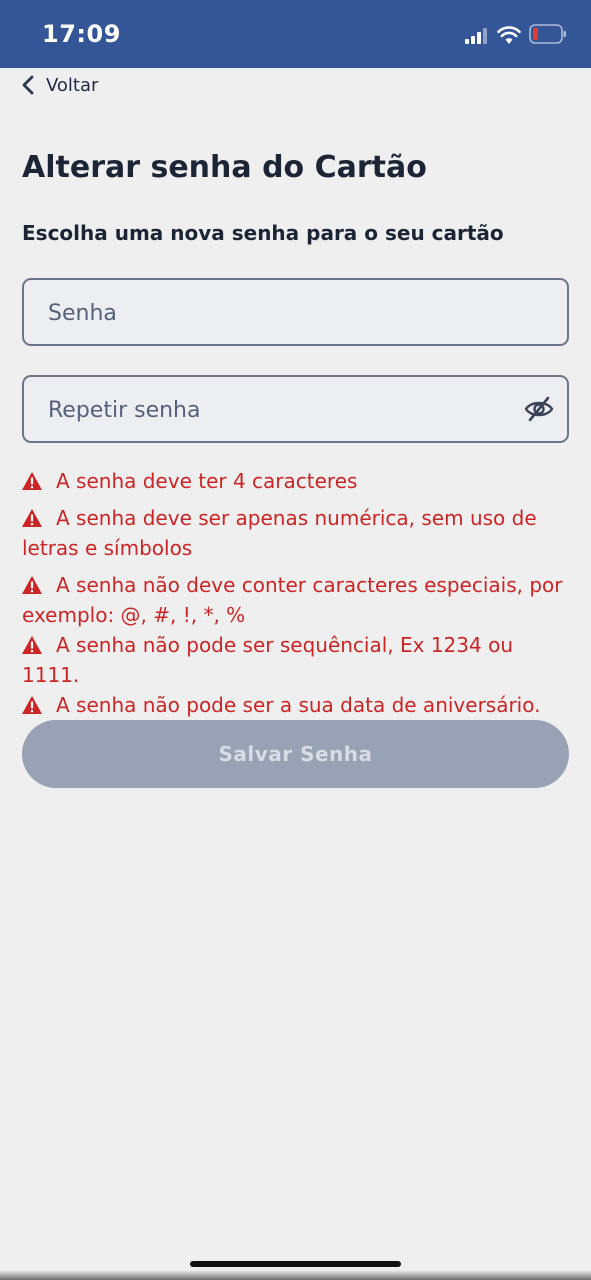 The image size is (591, 1280). What do you see at coordinates (263, 233) in the screenshot?
I see `page-subtitle: Escolha uma nova senha para o seu cartão` at bounding box center [263, 233].